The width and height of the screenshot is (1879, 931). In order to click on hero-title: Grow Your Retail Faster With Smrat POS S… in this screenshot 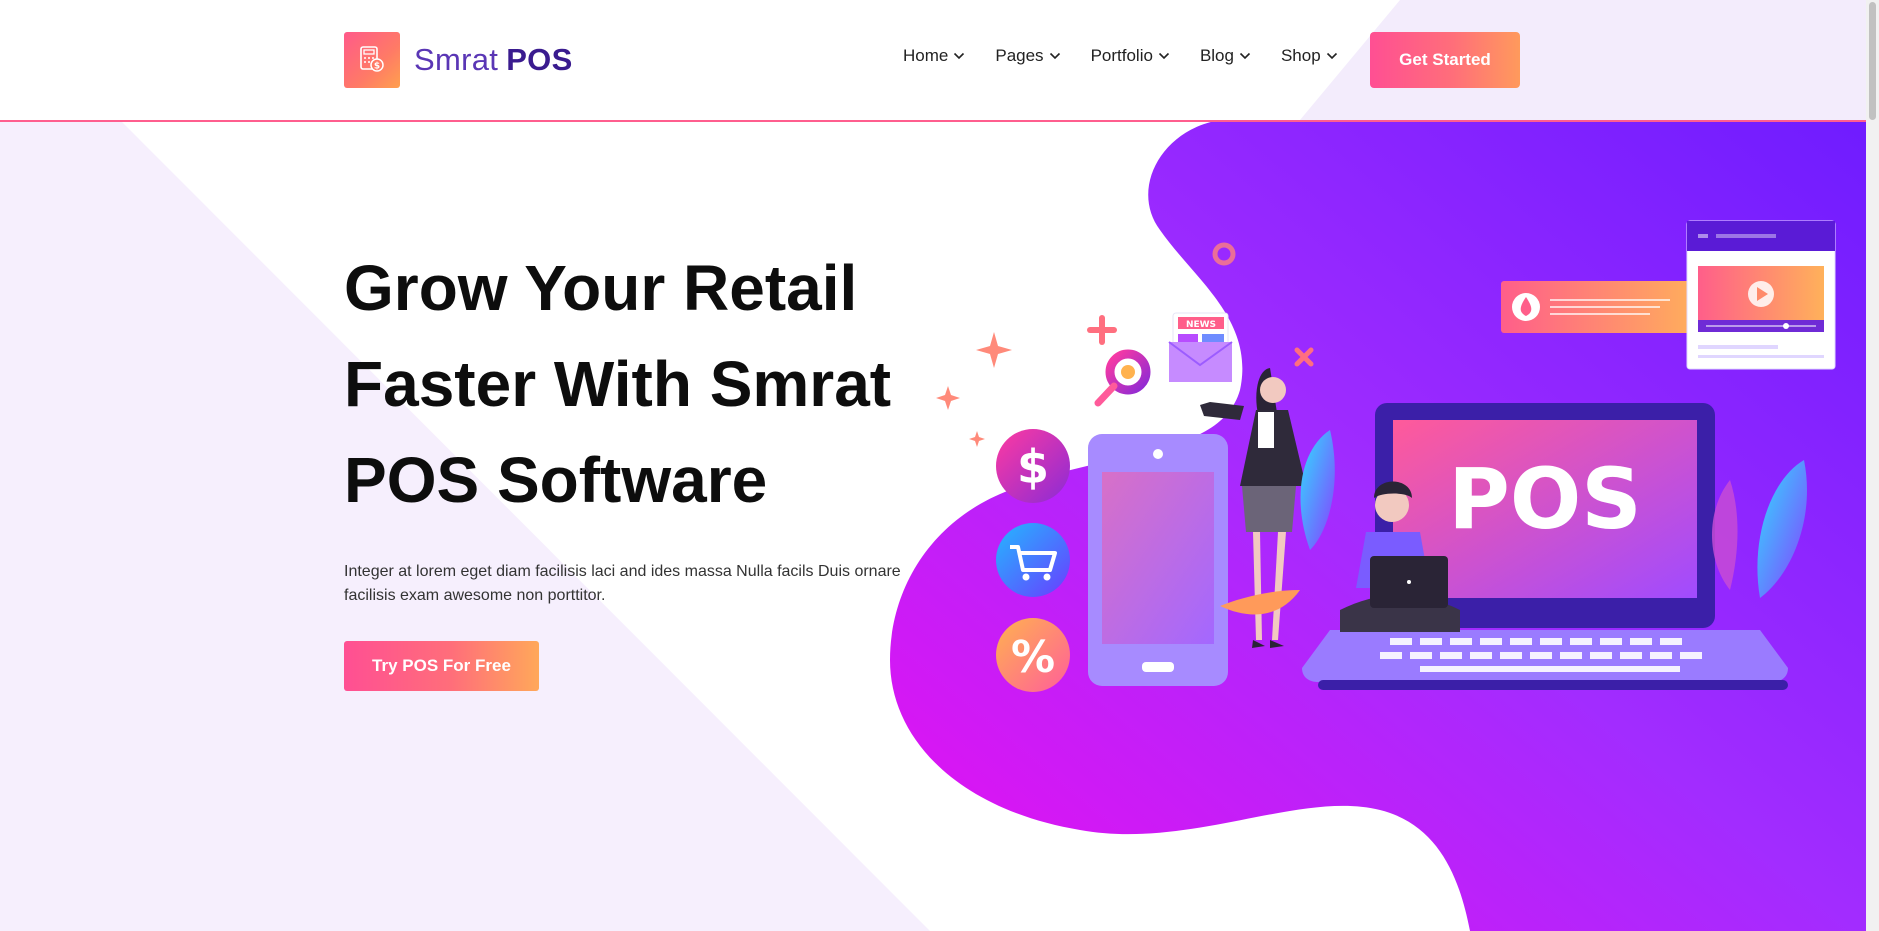, I will do `click(624, 384)`.